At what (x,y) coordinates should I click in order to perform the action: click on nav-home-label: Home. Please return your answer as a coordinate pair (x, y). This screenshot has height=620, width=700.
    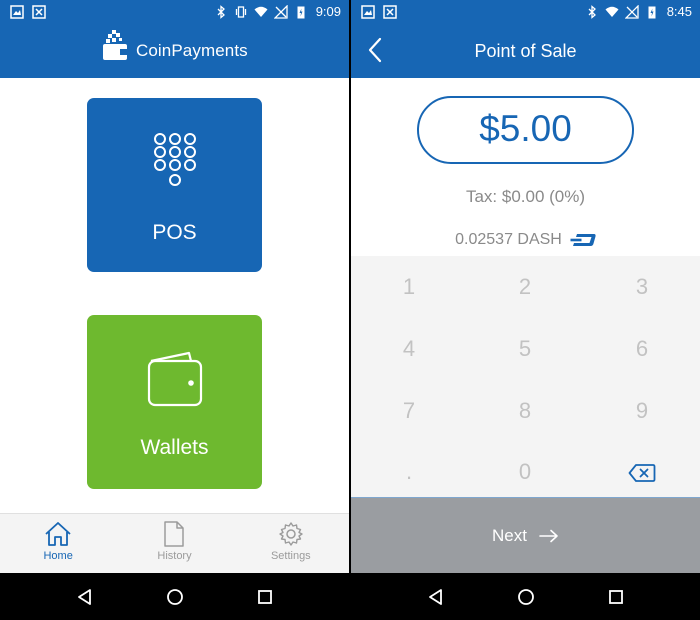
    Looking at the image, I should click on (58, 556).